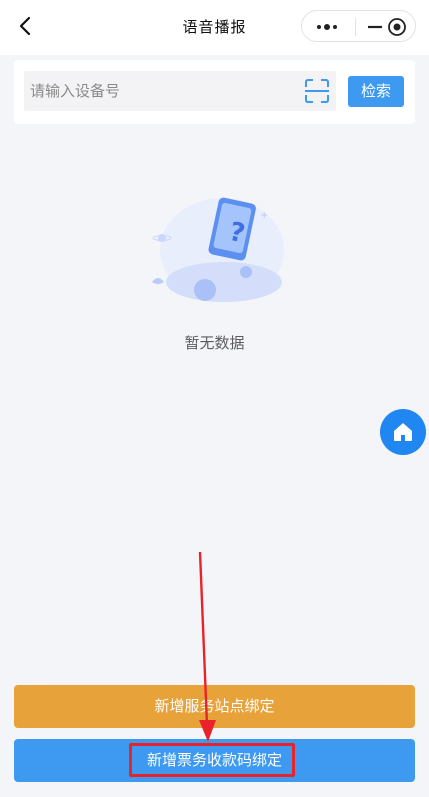  I want to click on phone-question-illustration: ? +, so click(218, 249).